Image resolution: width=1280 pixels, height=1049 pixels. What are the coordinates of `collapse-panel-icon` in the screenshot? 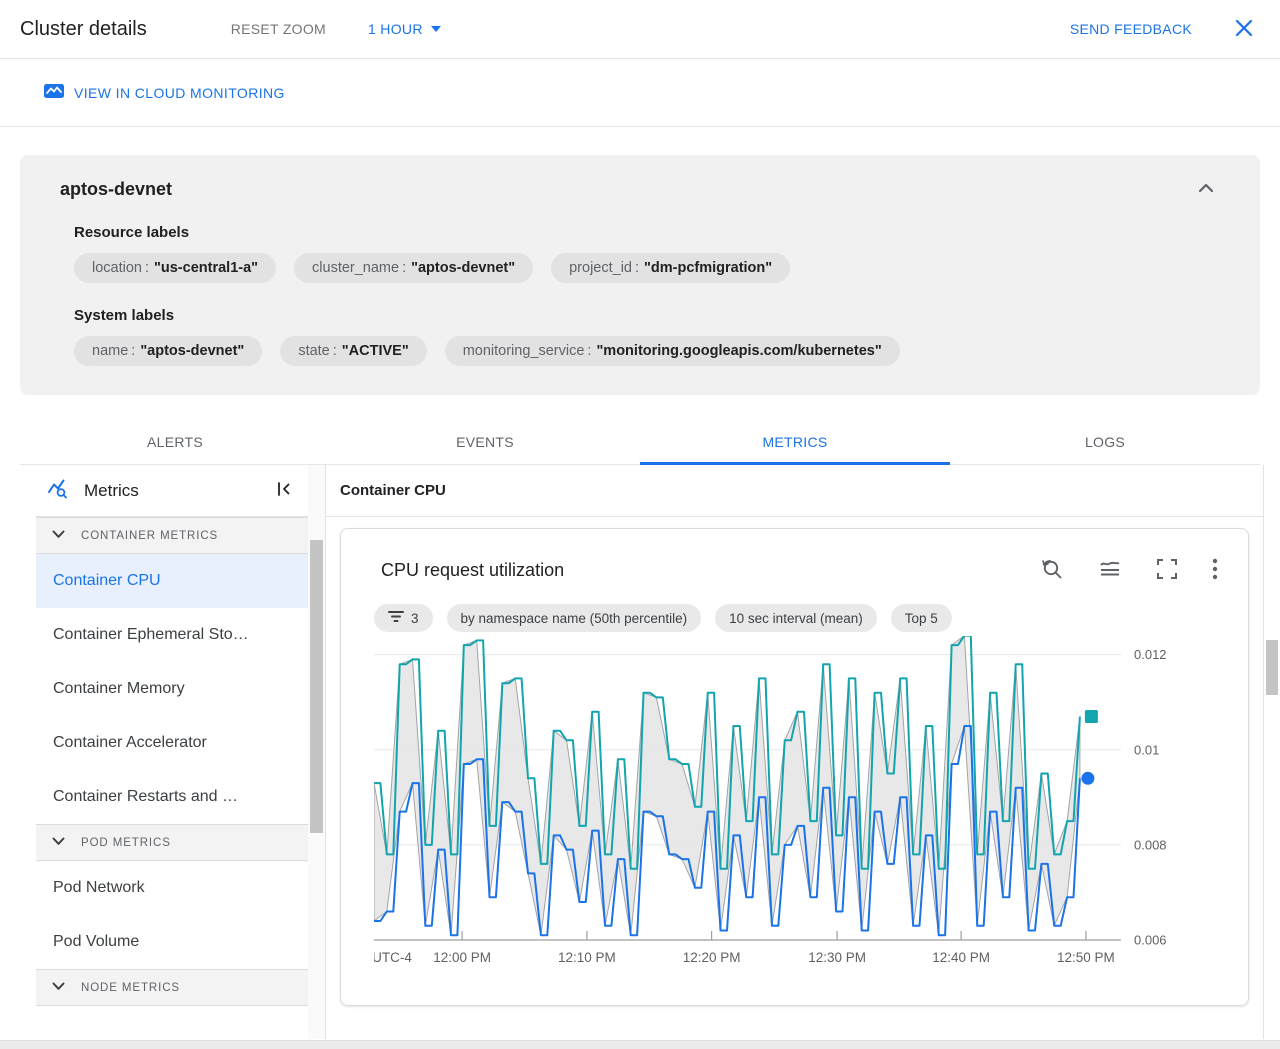 It's located at (284, 490).